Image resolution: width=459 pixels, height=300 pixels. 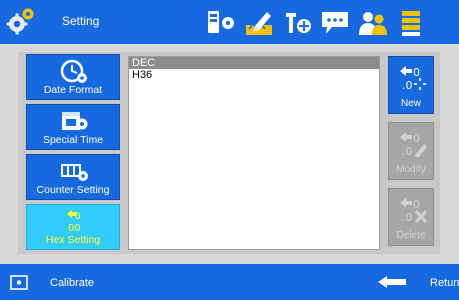 I want to click on new-hex-icon: 0 .0, so click(x=413, y=79).